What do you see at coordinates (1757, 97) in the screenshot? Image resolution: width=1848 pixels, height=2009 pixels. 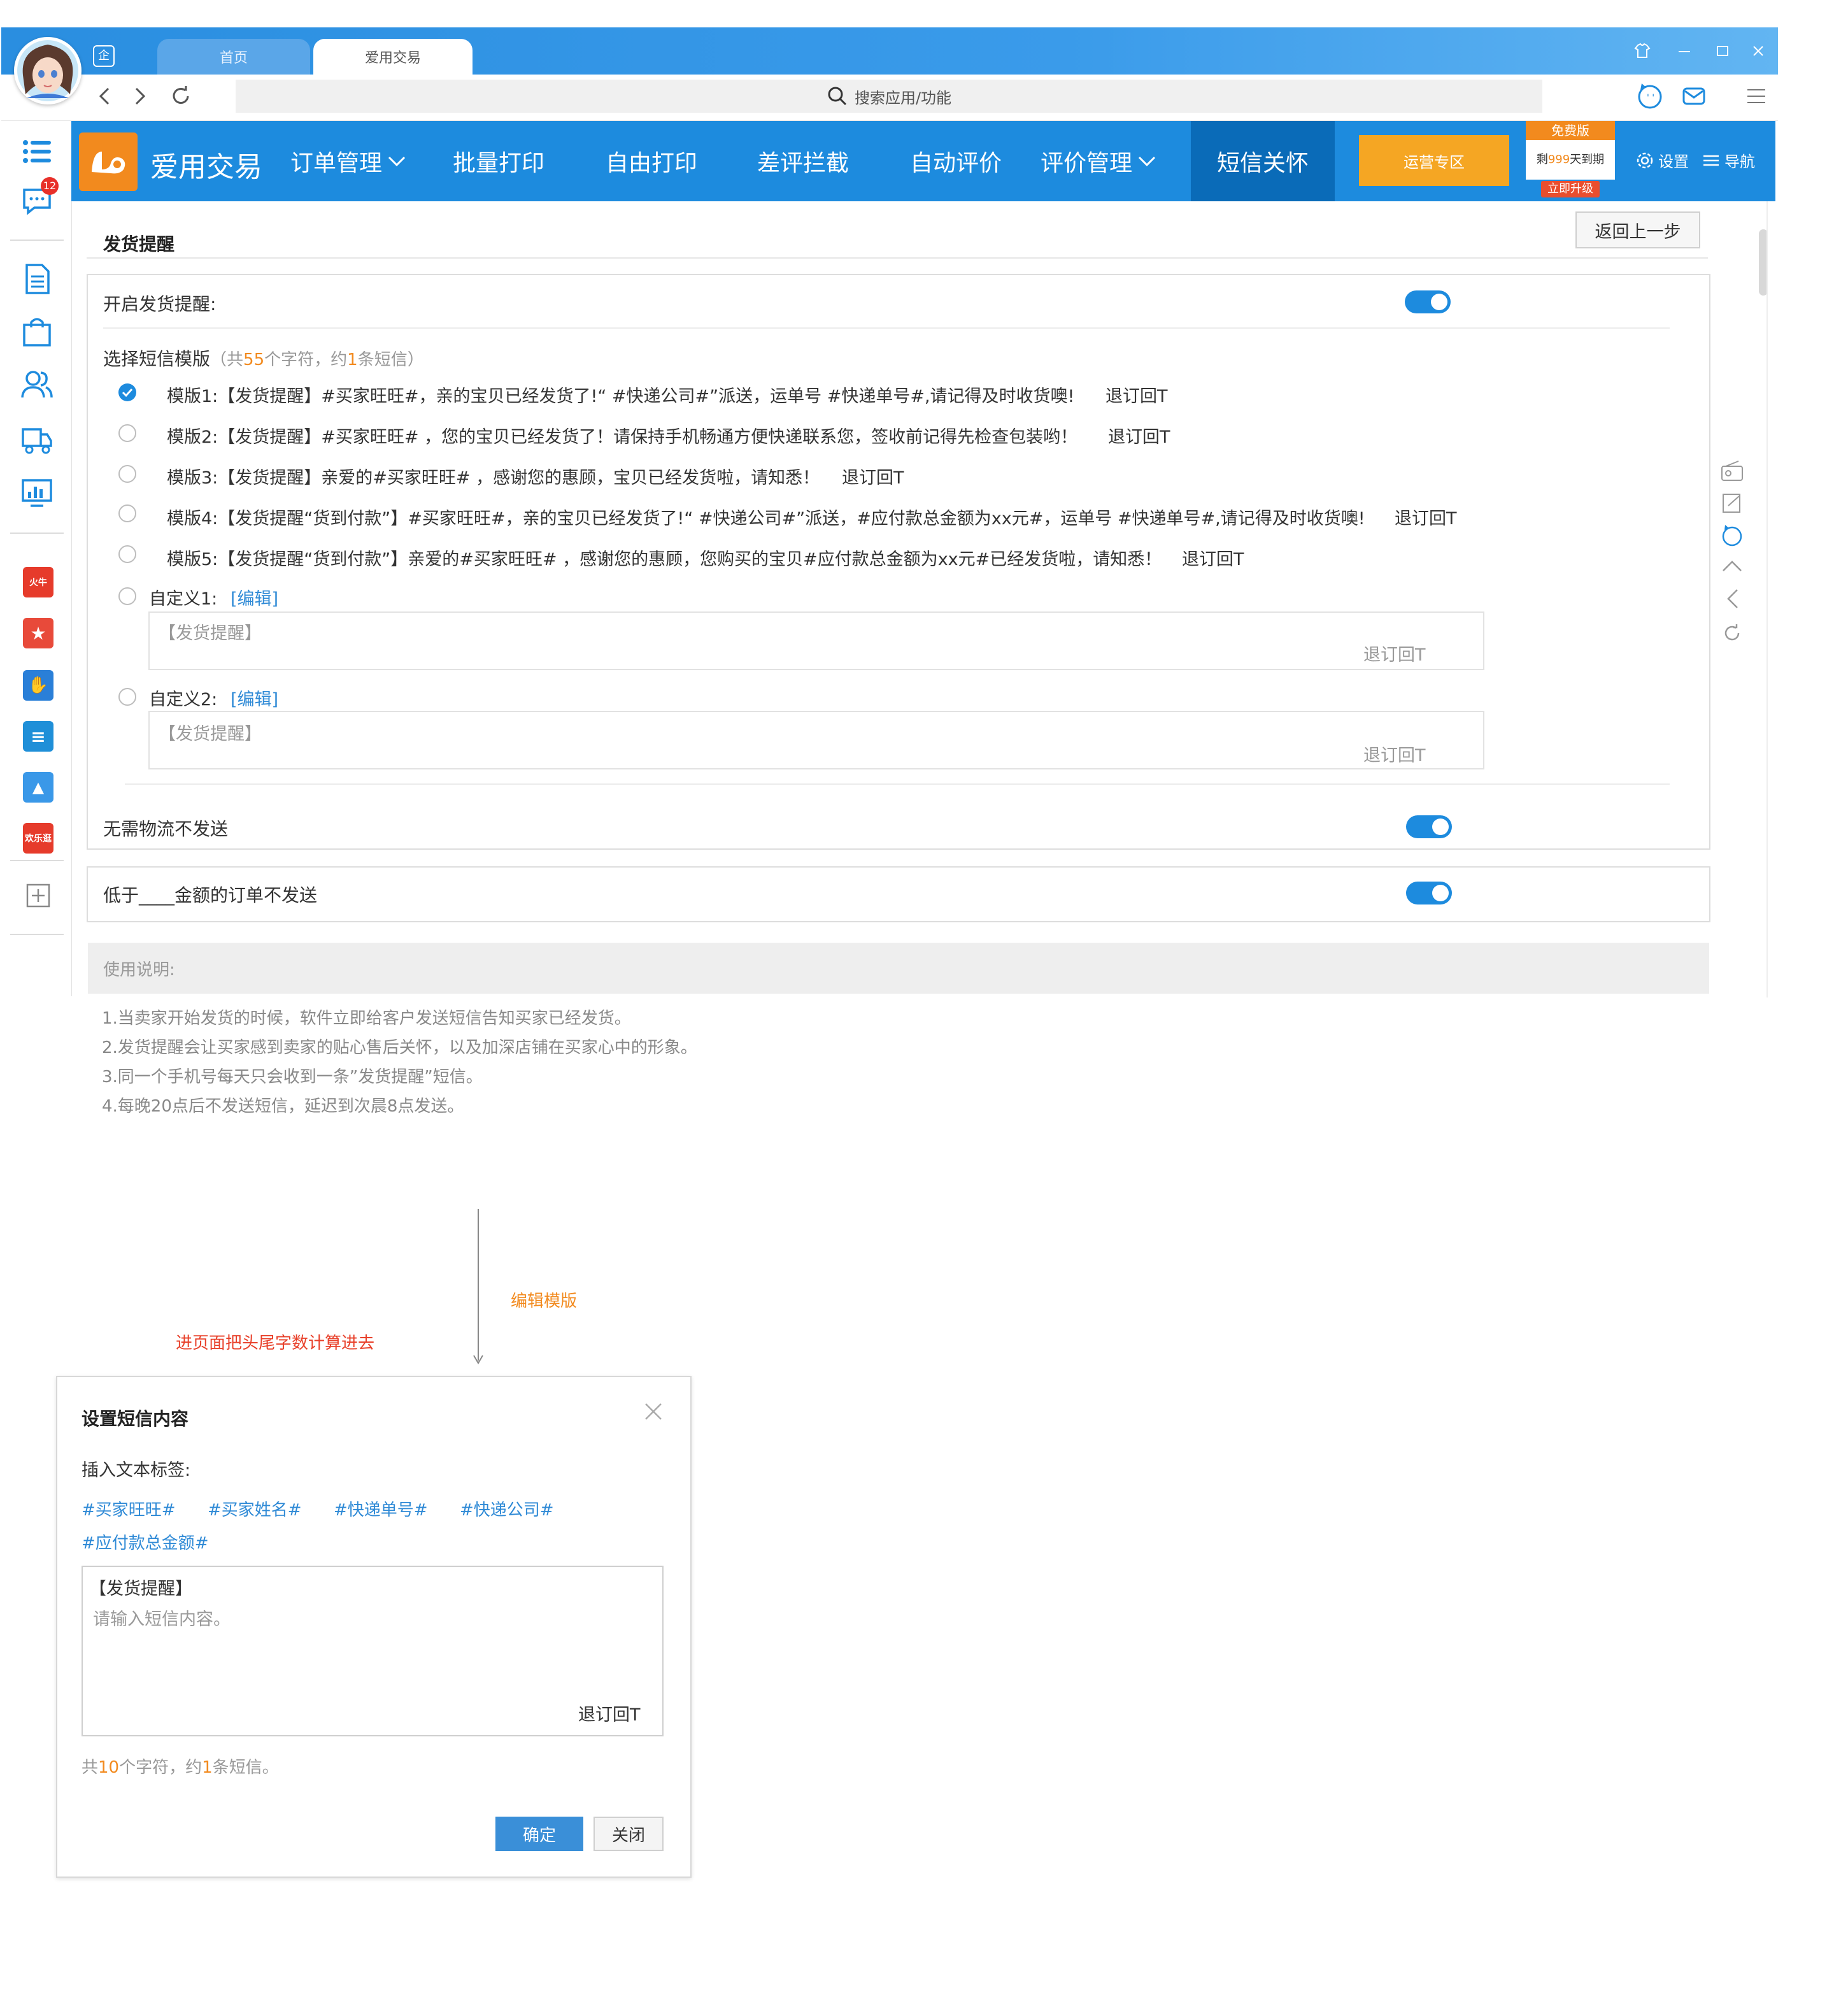 I see `menu-icon` at bounding box center [1757, 97].